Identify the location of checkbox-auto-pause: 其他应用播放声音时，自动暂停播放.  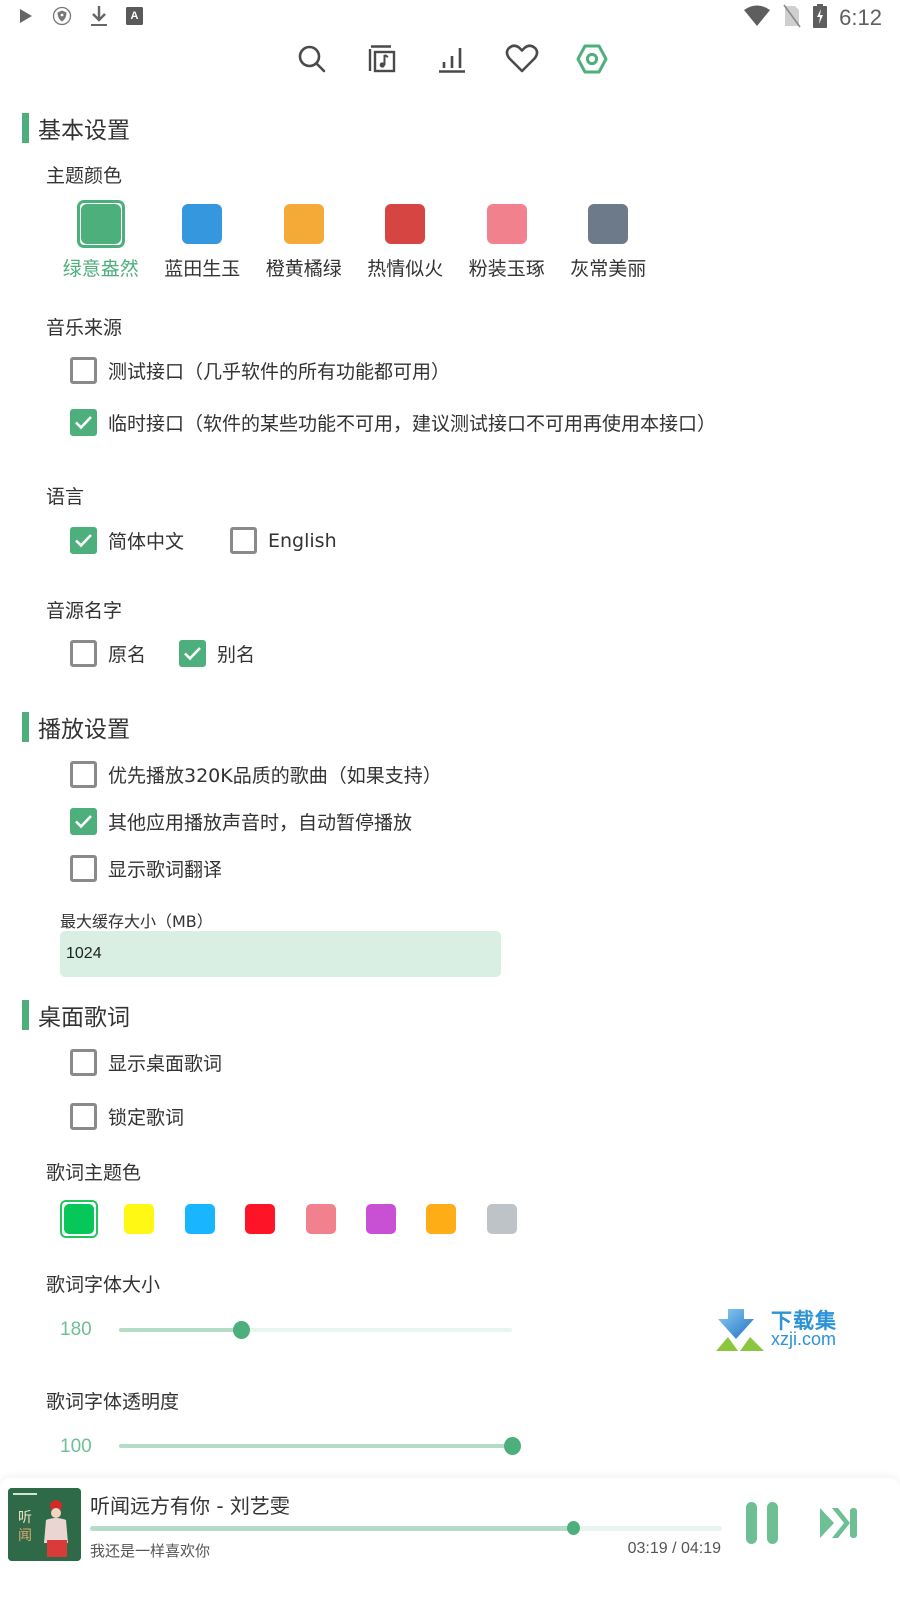
(241, 821).